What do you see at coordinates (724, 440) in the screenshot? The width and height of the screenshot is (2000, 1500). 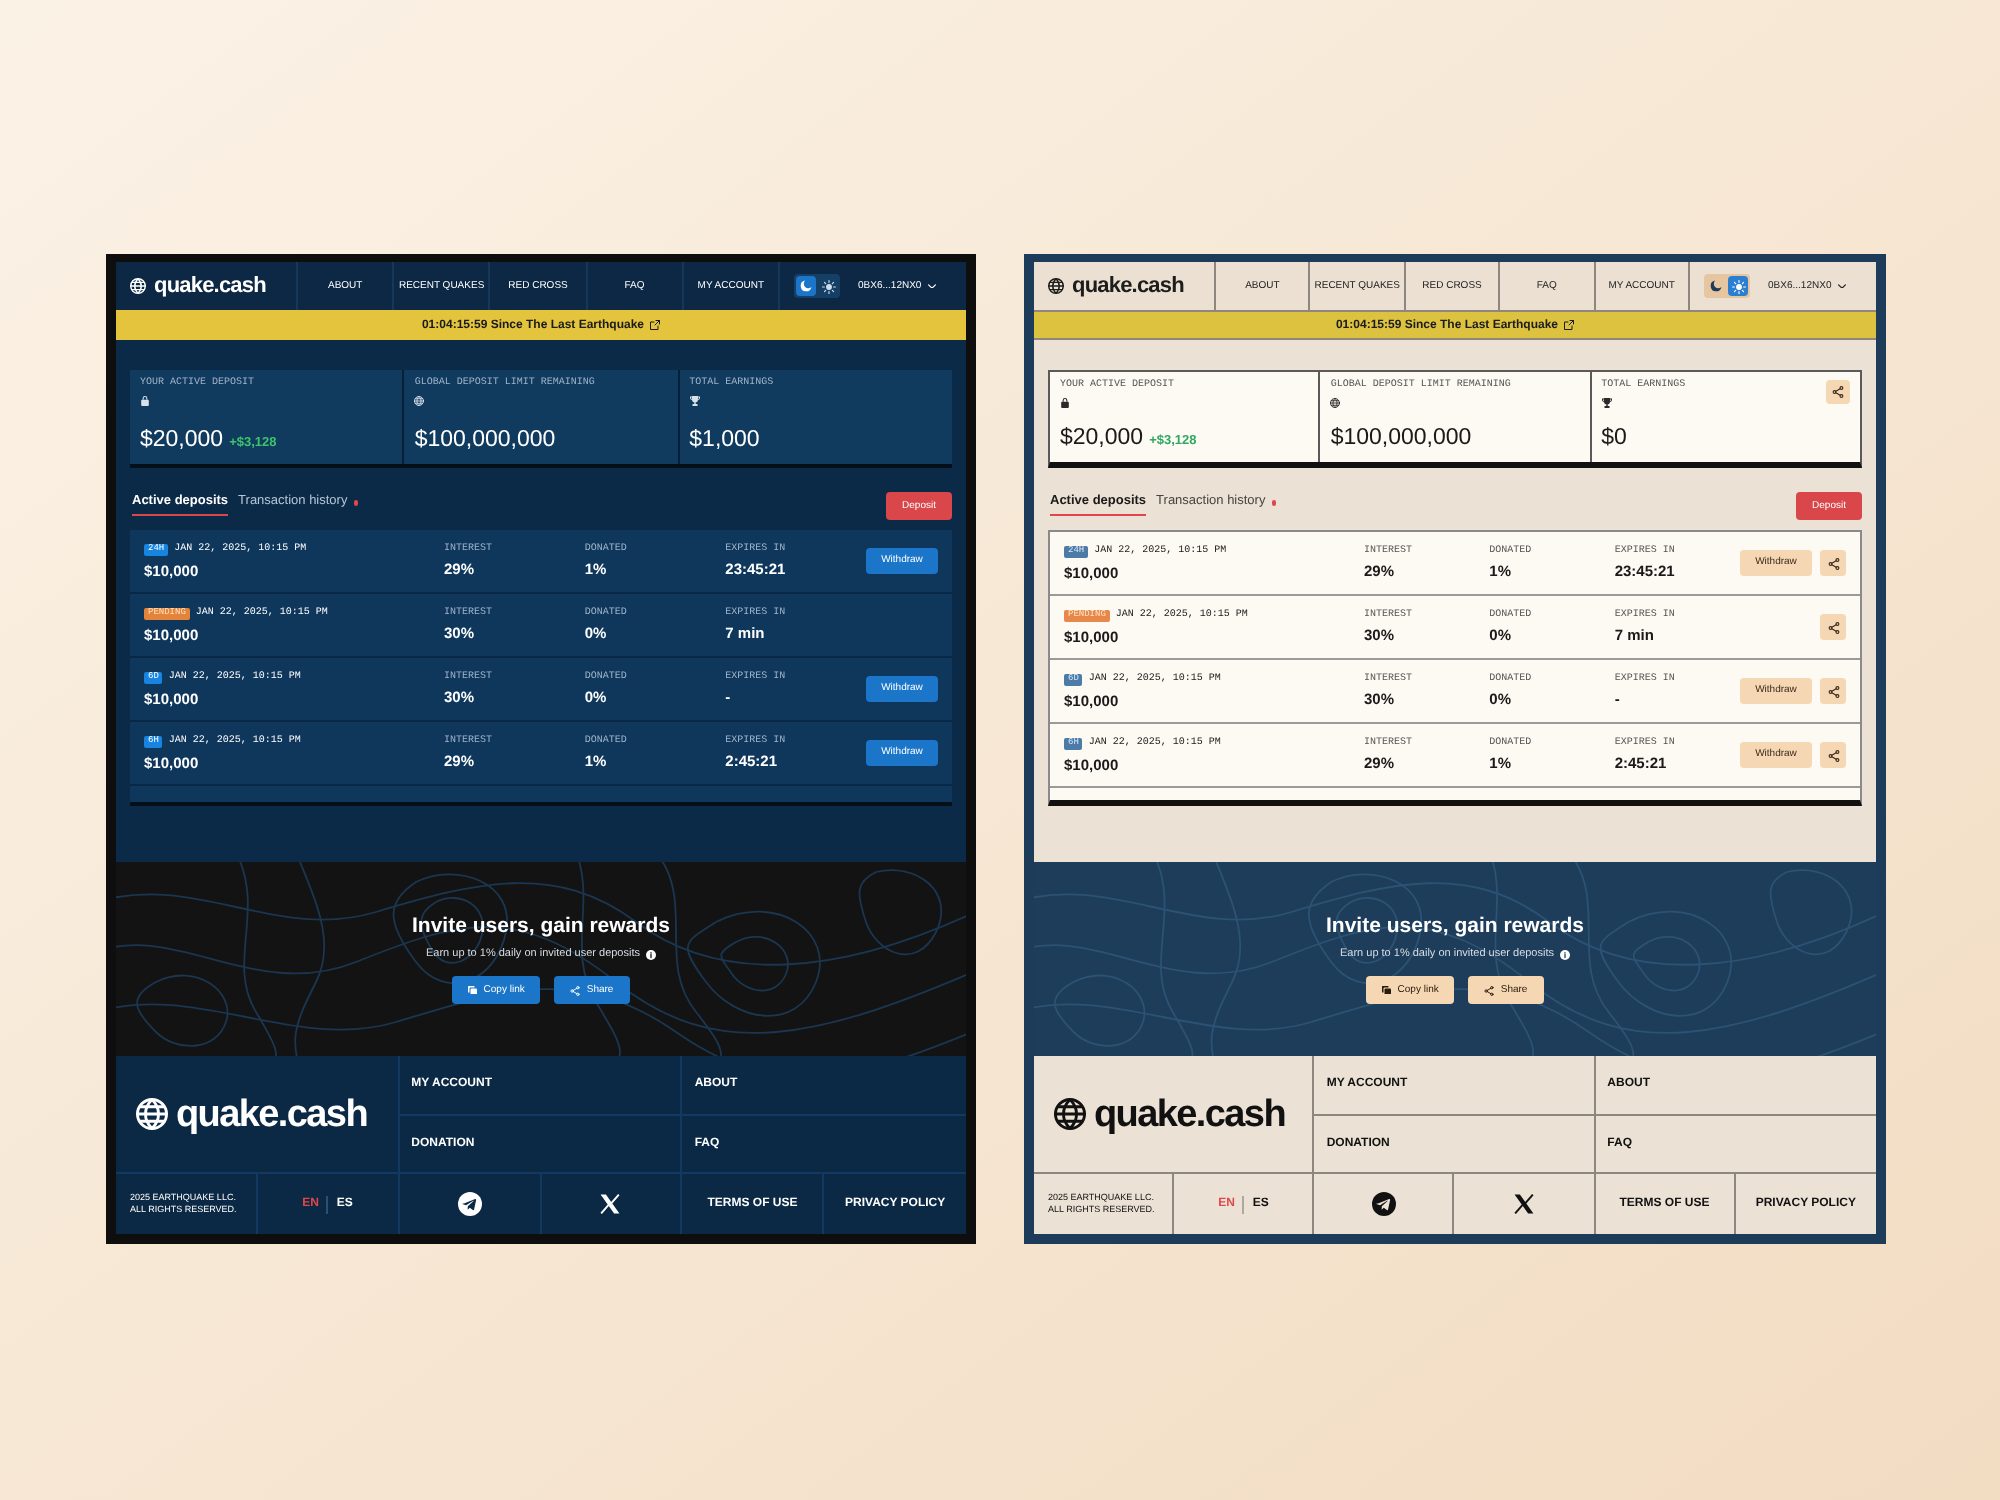 I see `stat-value: $1,000` at bounding box center [724, 440].